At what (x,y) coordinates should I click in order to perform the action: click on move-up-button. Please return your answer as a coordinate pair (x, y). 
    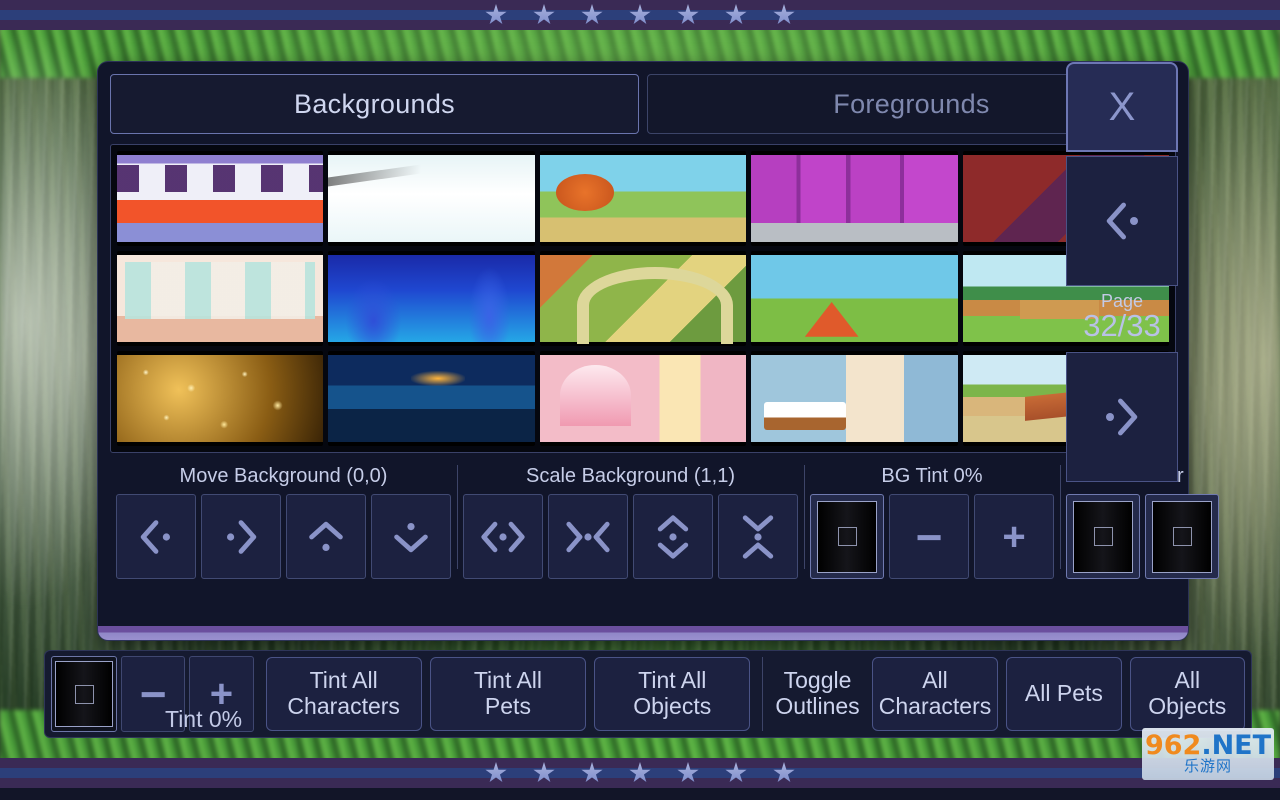
    Looking at the image, I should click on (326, 536).